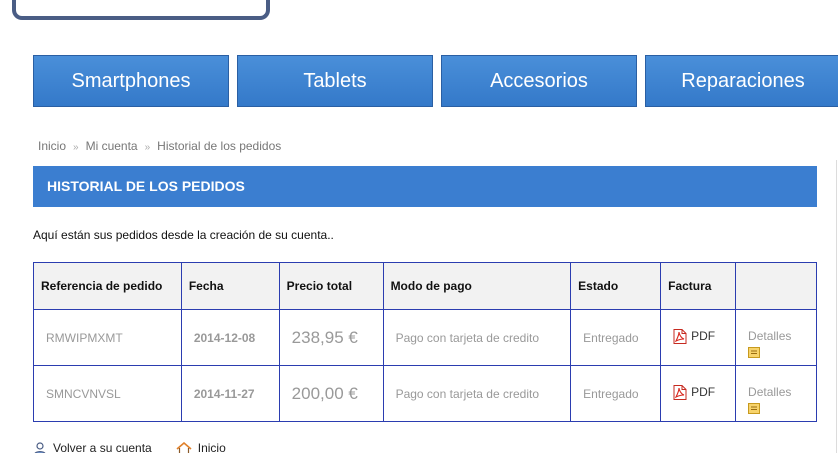 The width and height of the screenshot is (838, 453). What do you see at coordinates (107, 286) in the screenshot?
I see `header-reference: Referencia de pedido` at bounding box center [107, 286].